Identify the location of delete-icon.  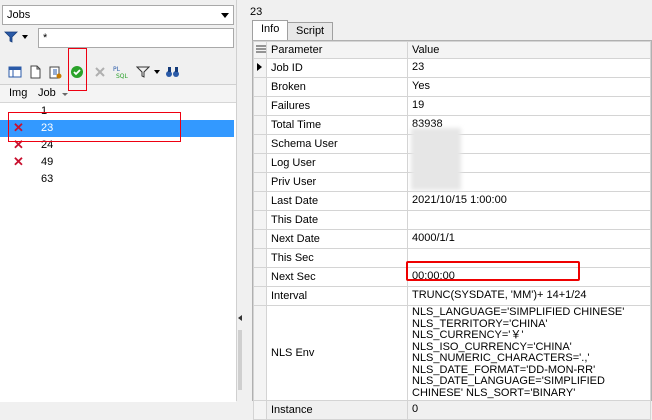
(100, 72).